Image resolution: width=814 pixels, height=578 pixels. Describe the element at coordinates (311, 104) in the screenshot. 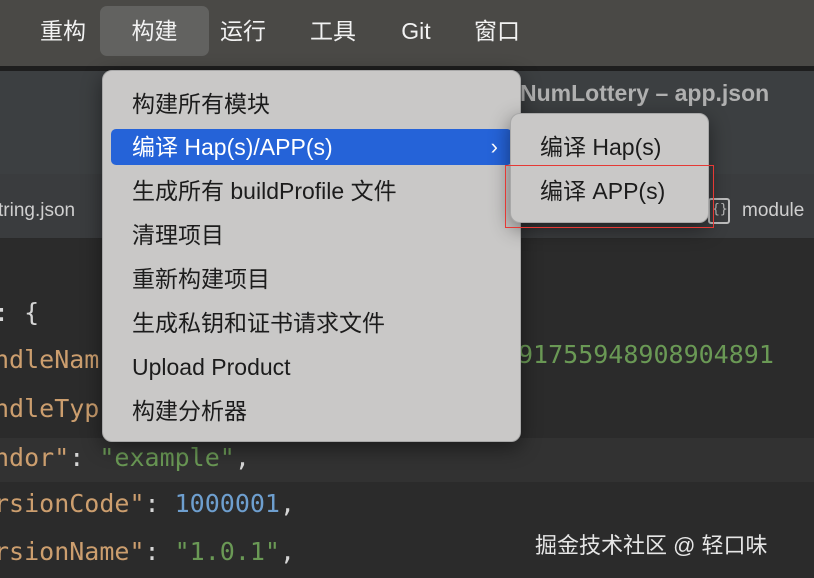

I see `menu-item-build-all-modules: 构建所有模块` at that location.